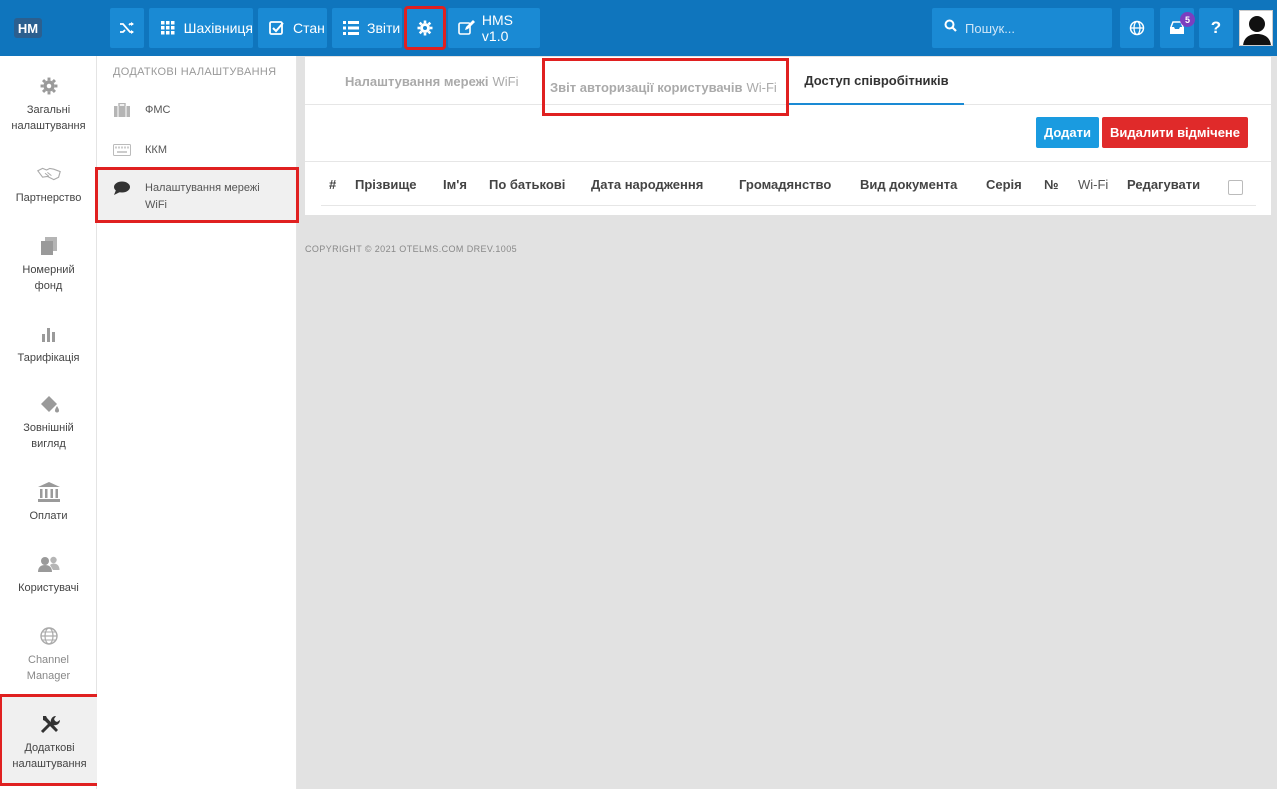 The image size is (1277, 789). What do you see at coordinates (1175, 132) in the screenshot?
I see `delete-selected-button: Видалити відмічене` at bounding box center [1175, 132].